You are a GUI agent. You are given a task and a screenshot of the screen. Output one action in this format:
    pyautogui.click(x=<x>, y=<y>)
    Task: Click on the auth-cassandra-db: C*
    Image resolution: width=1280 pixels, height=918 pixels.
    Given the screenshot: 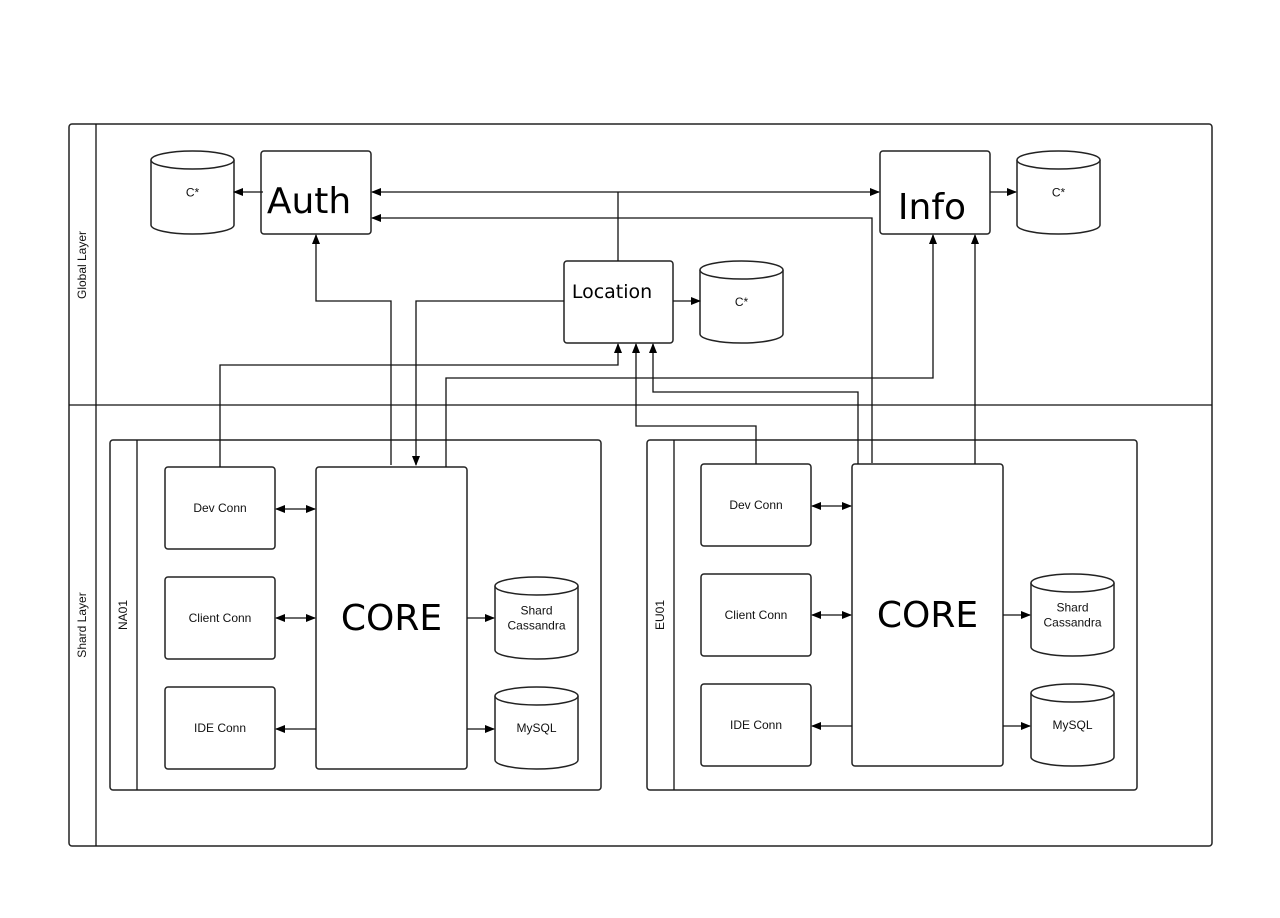 What is the action you would take?
    pyautogui.click(x=192, y=192)
    